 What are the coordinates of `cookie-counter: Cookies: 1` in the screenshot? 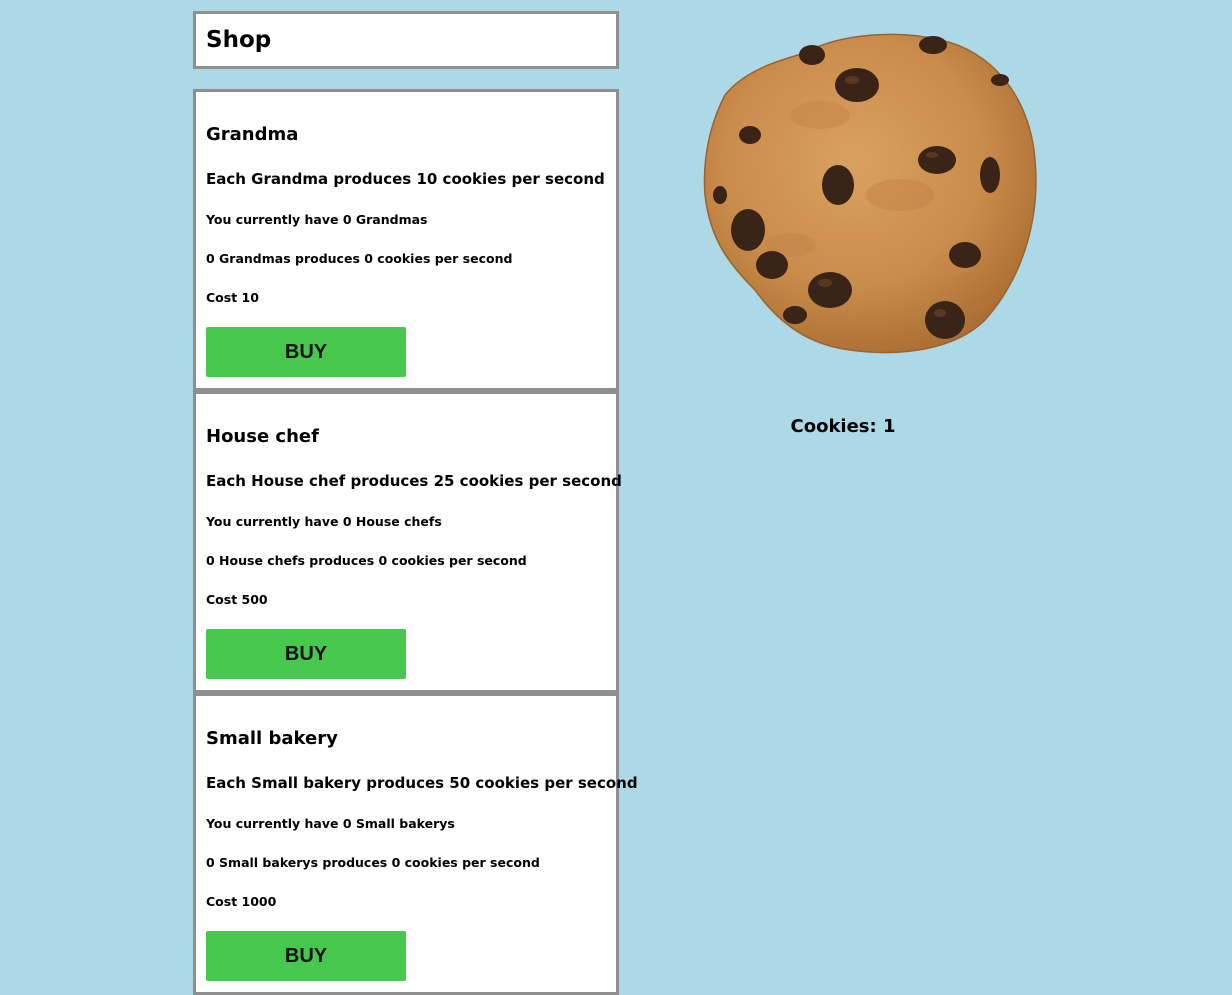 It's located at (843, 426).